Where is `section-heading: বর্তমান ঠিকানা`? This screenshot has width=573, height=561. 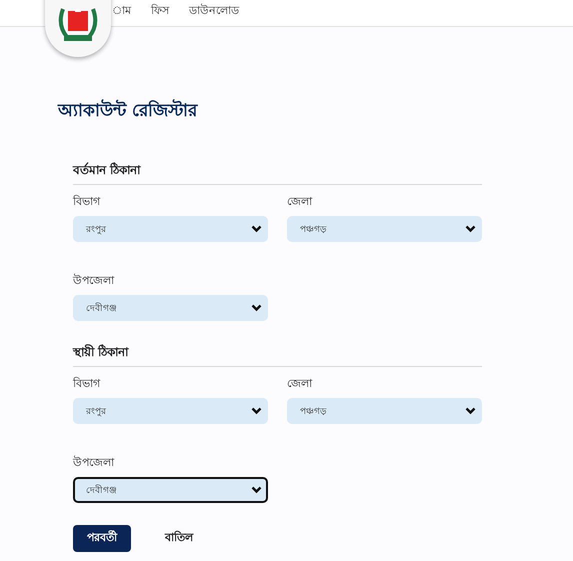
section-heading: বর্তমান ঠিকানা is located at coordinates (277, 173).